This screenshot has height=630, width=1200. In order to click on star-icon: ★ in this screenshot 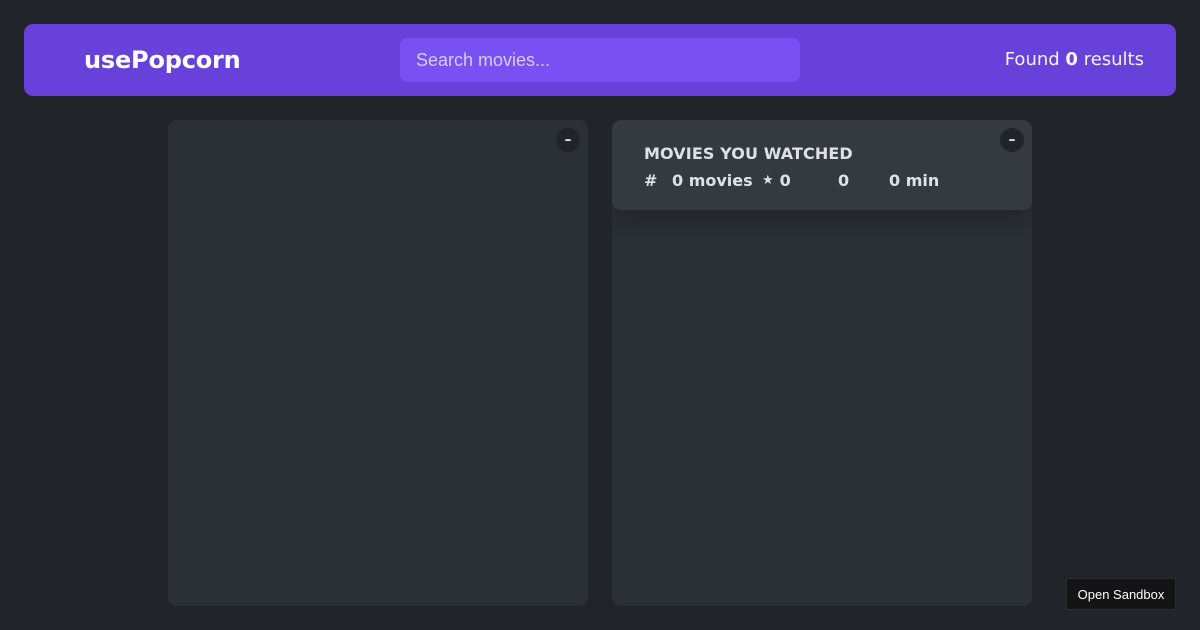, I will do `click(768, 180)`.